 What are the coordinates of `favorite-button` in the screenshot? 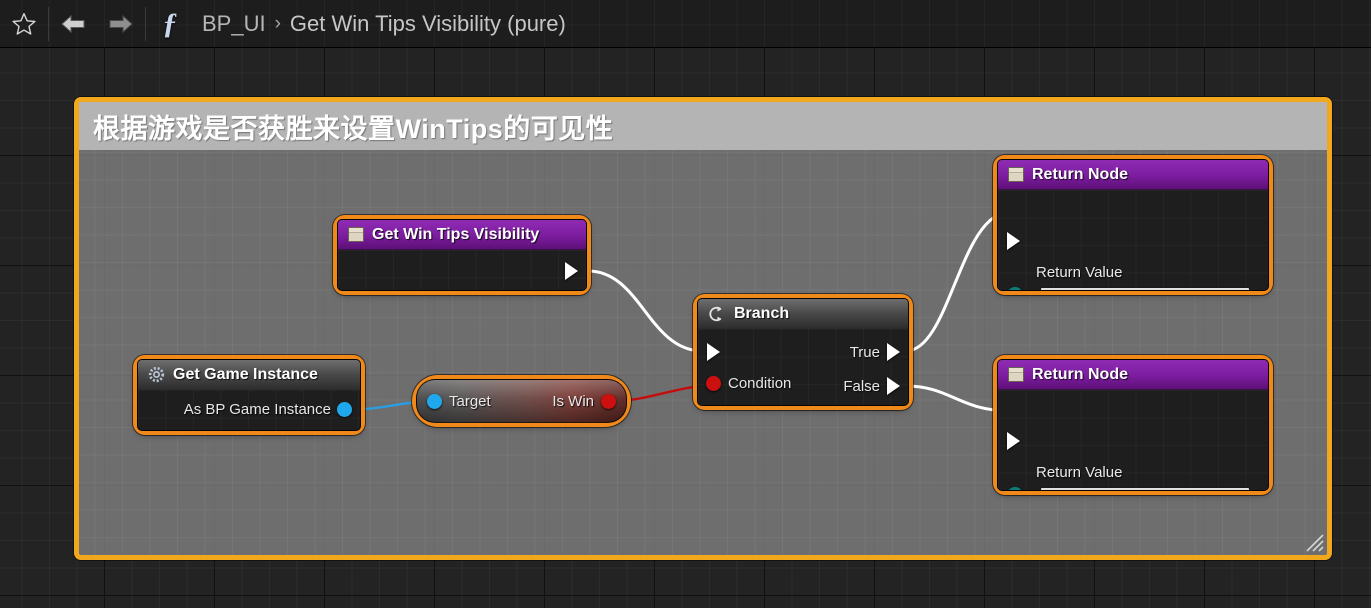 It's located at (24, 24).